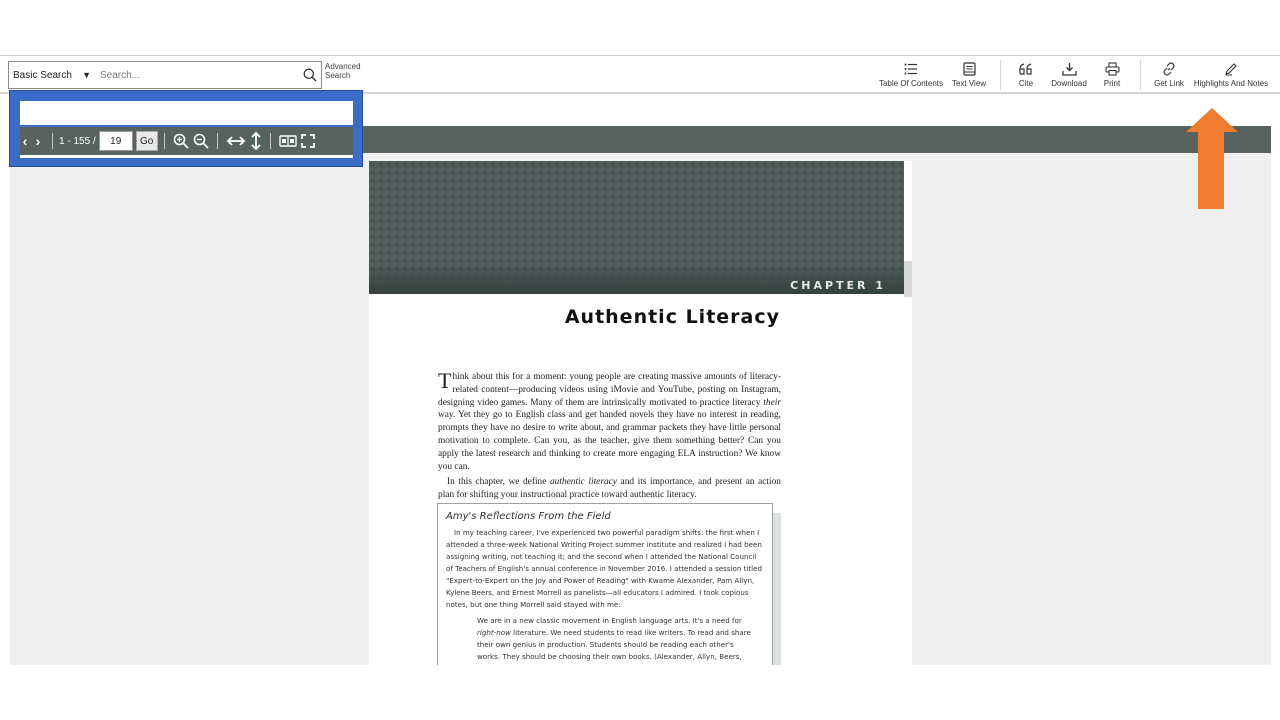 Image resolution: width=1280 pixels, height=720 pixels. Describe the element at coordinates (1069, 77) in the screenshot. I see `download-button: Download` at that location.